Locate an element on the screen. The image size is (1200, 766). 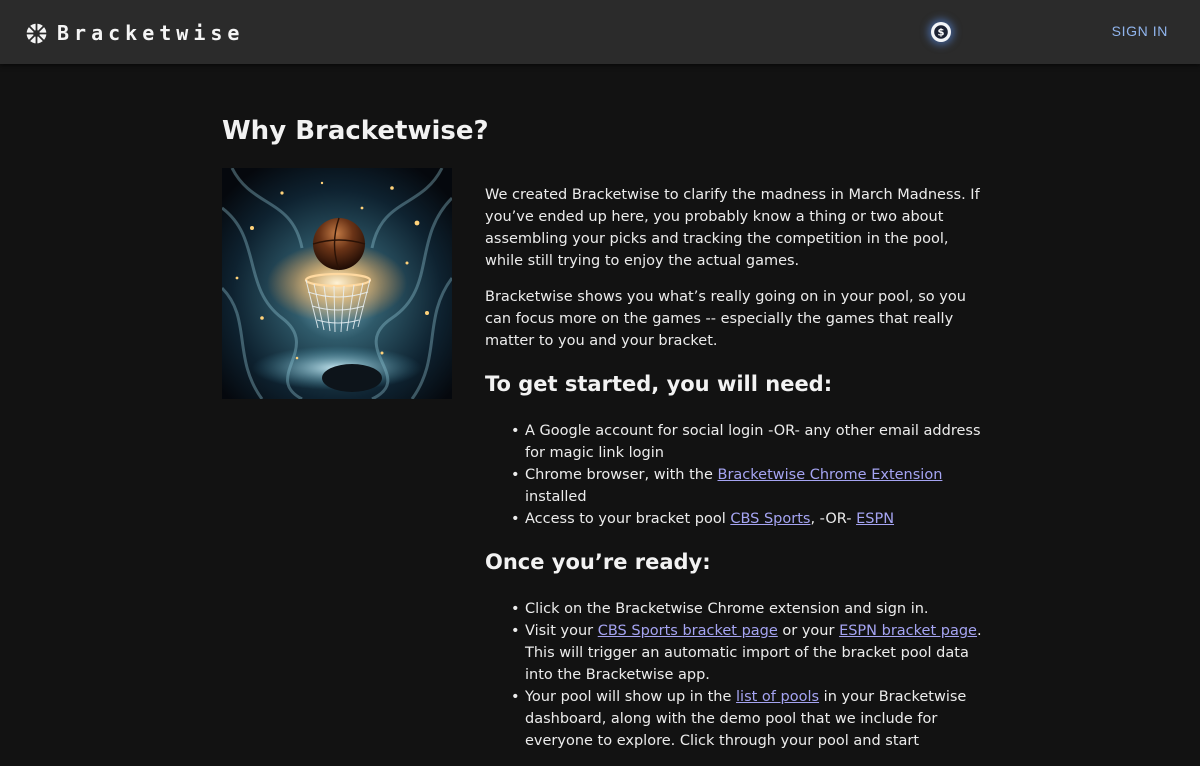
list-item-text: Chrome browser, with the is located at coordinates (621, 475).